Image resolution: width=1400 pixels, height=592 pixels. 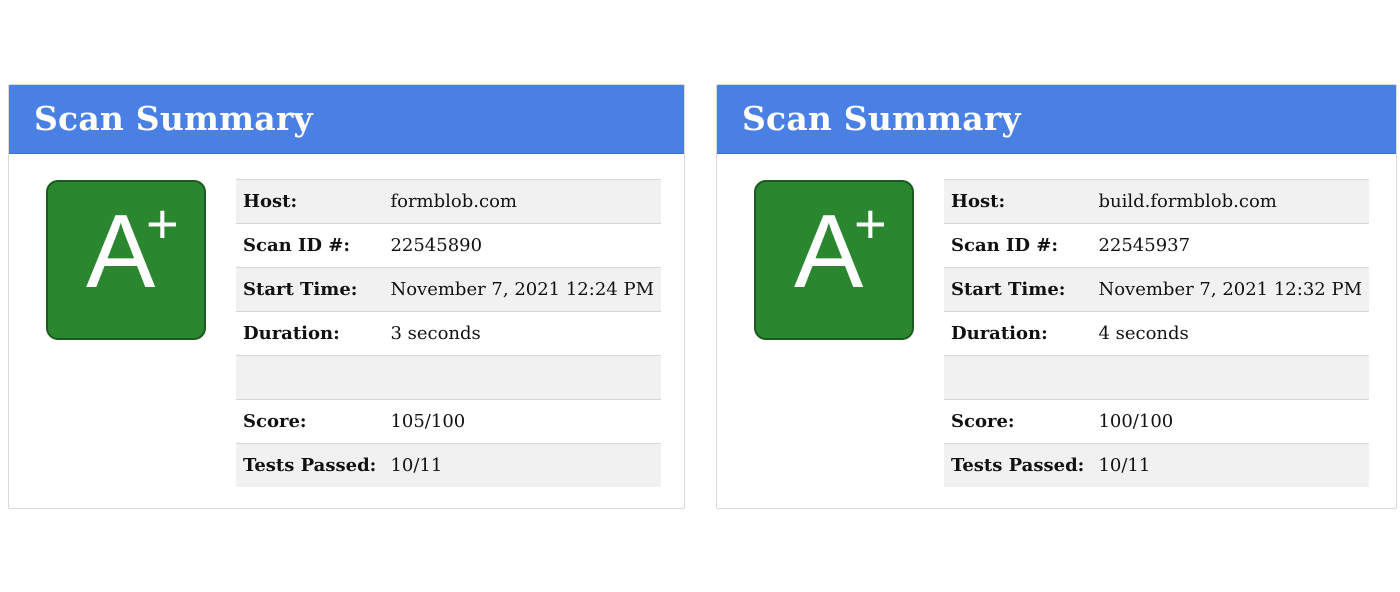 What do you see at coordinates (522, 245) in the screenshot?
I see `scan-id-value: 22545890` at bounding box center [522, 245].